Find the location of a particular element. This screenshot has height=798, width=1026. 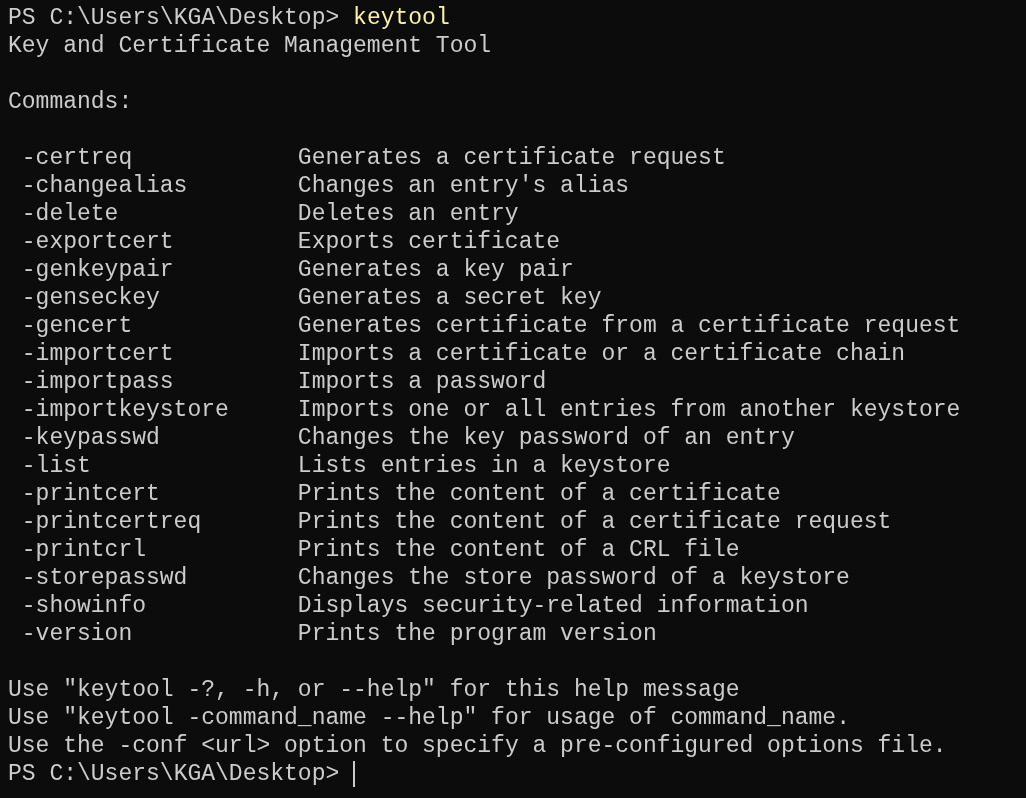

command-name: -changealias is located at coordinates (105, 186).